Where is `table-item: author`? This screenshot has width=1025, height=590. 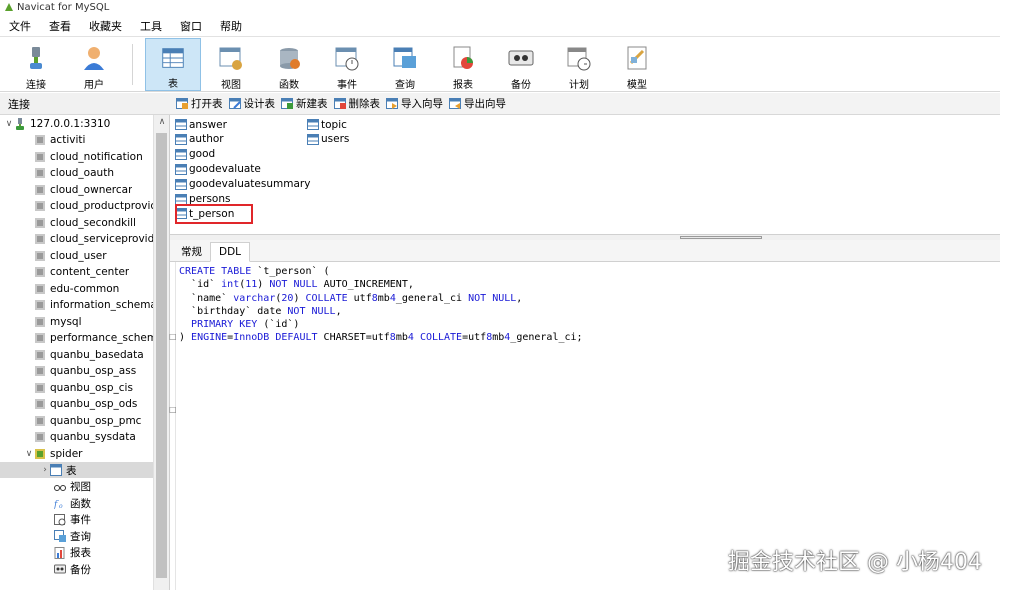
table-item: author is located at coordinates (199, 139).